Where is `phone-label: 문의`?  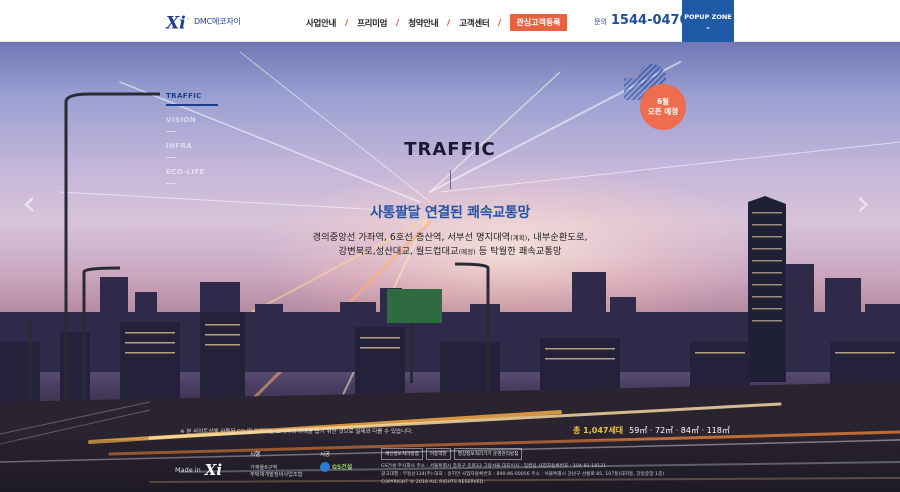 phone-label: 문의 is located at coordinates (600, 22).